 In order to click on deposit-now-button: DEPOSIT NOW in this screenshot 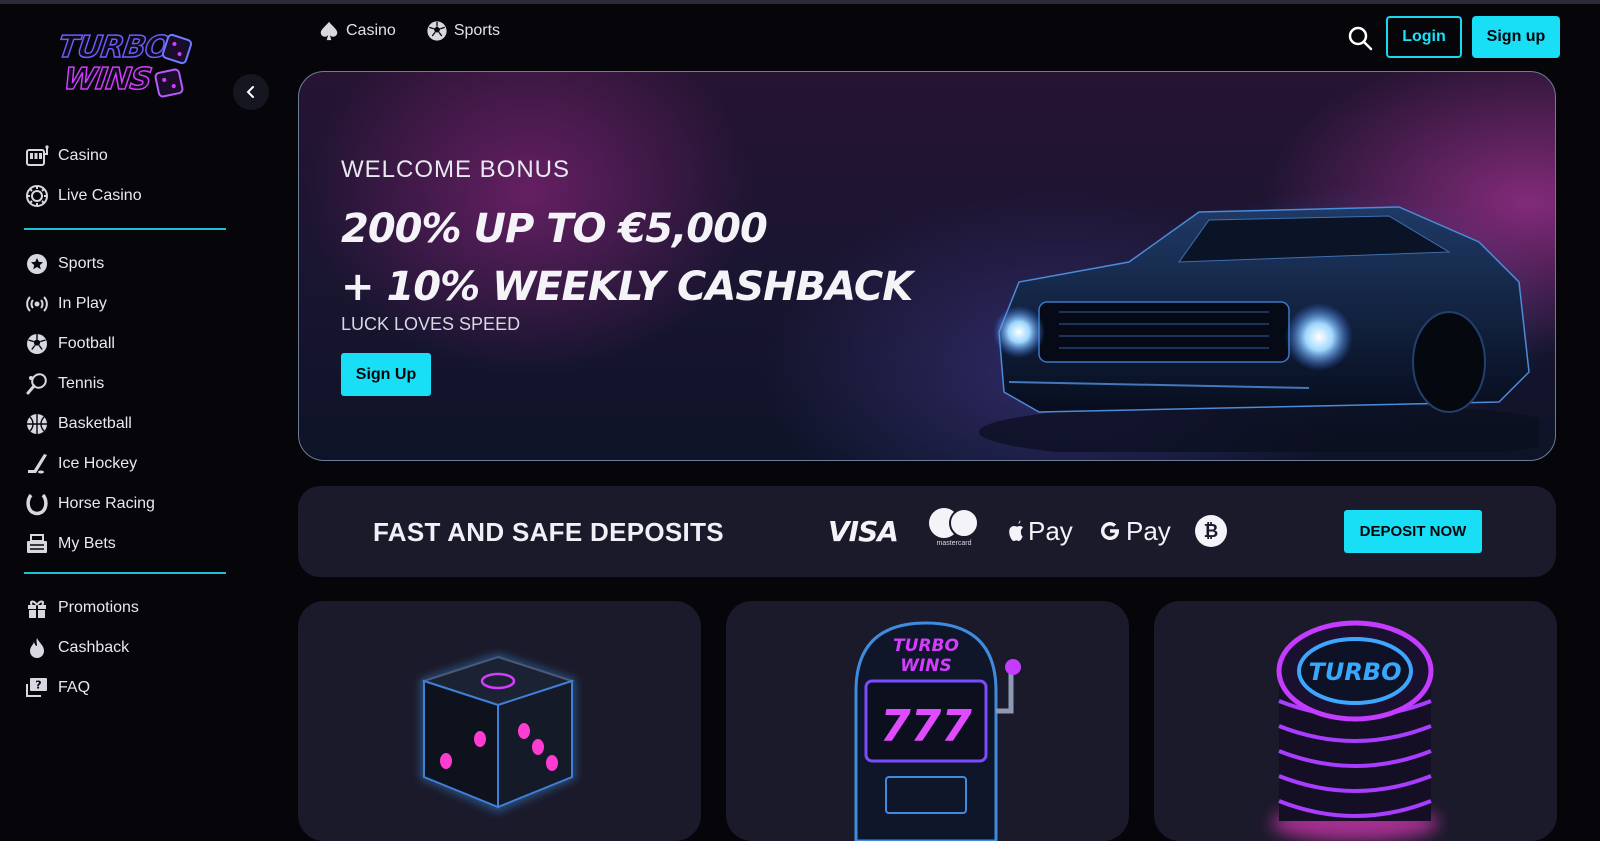, I will do `click(1413, 531)`.